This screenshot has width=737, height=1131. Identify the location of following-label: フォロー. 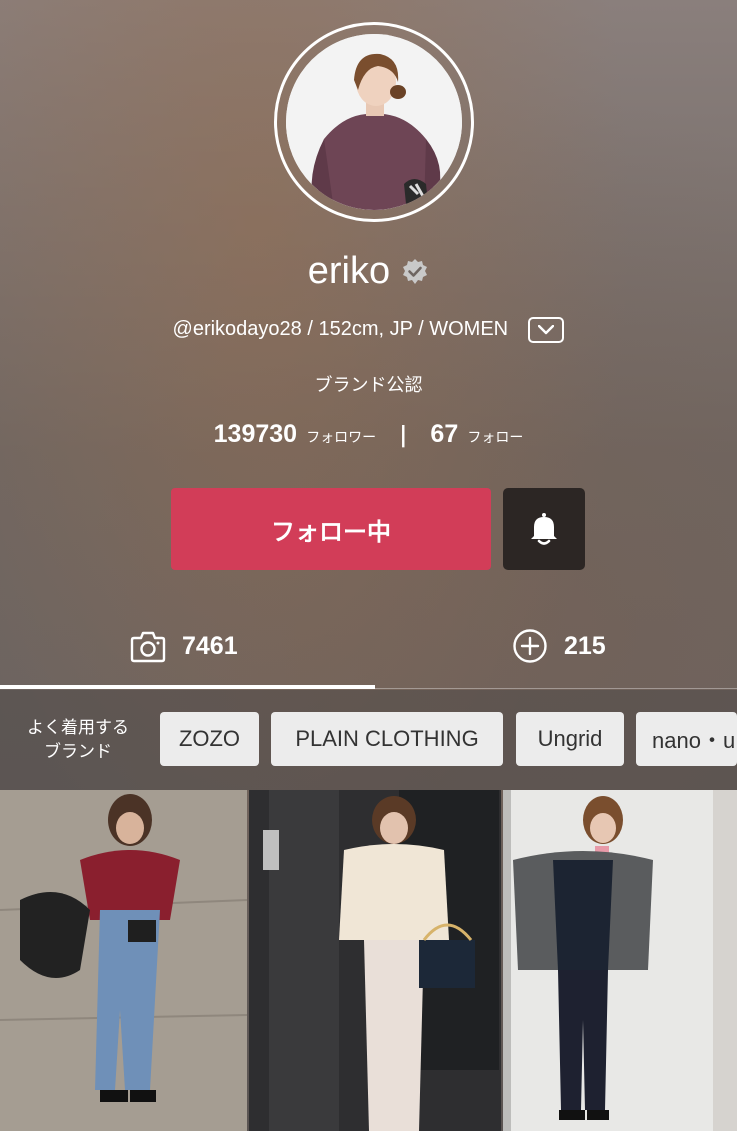
(495, 438).